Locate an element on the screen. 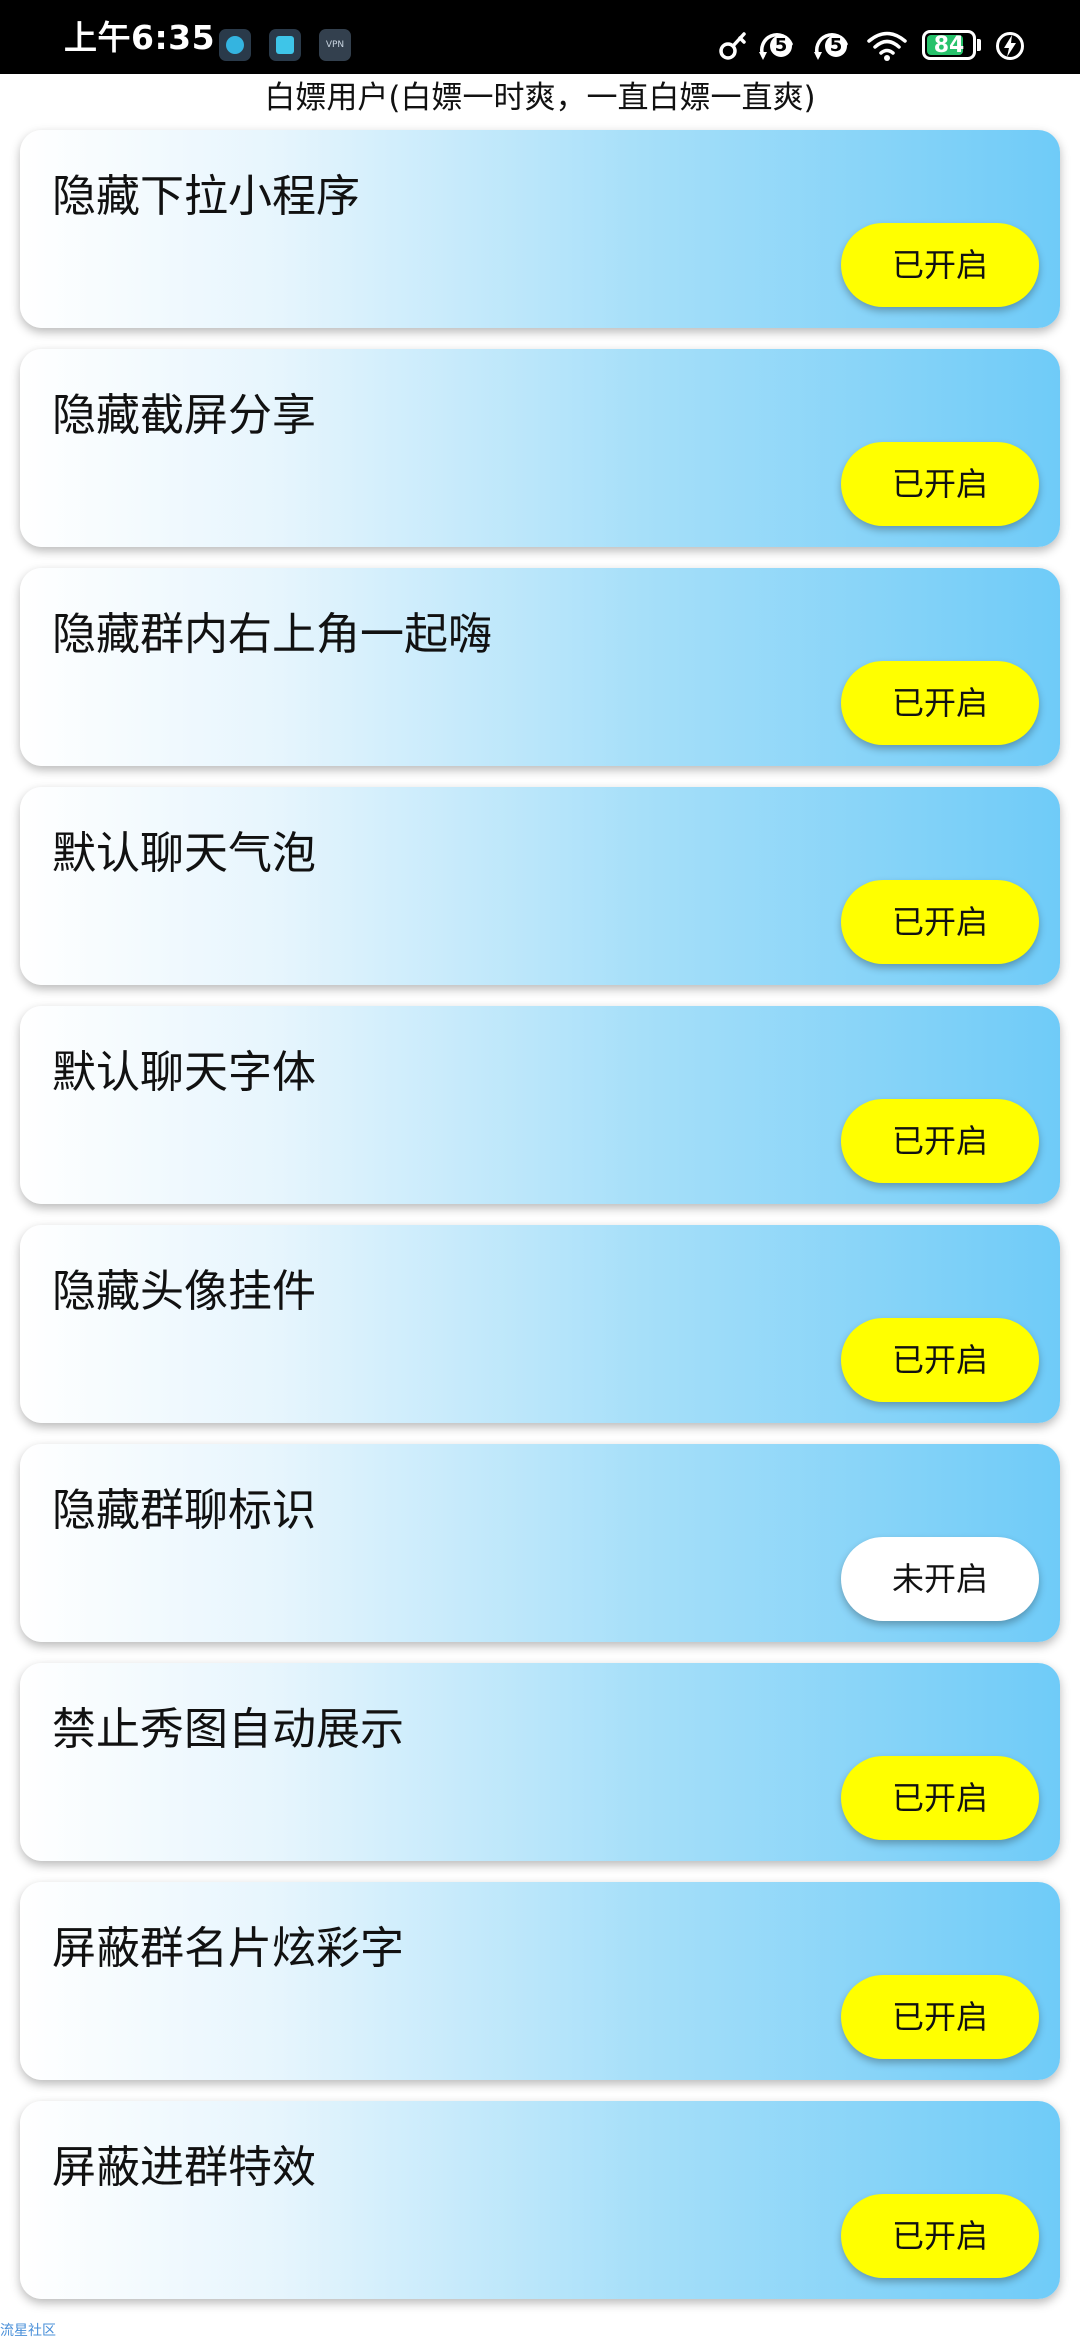 This screenshot has width=1080, height=2340. screen-app-icon is located at coordinates (285, 45).